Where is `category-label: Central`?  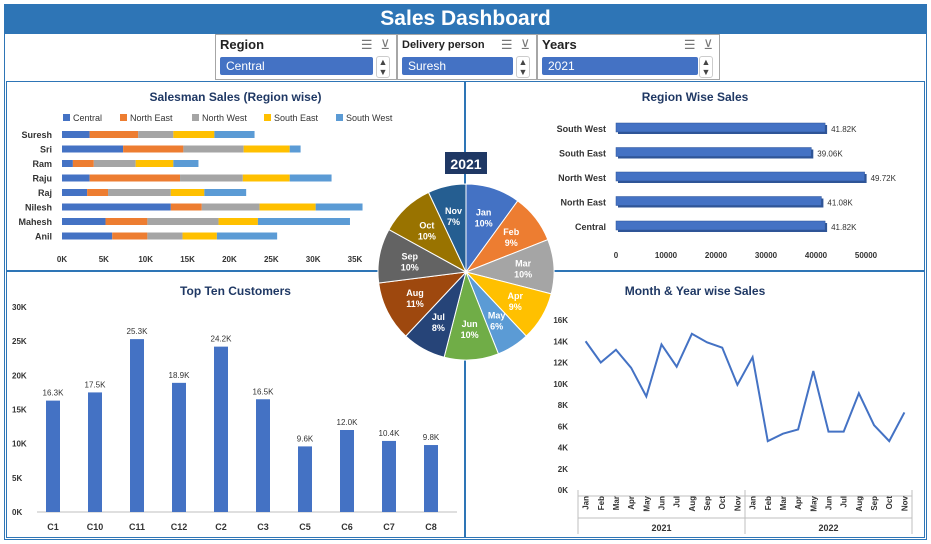
category-label: Central is located at coordinates (590, 227).